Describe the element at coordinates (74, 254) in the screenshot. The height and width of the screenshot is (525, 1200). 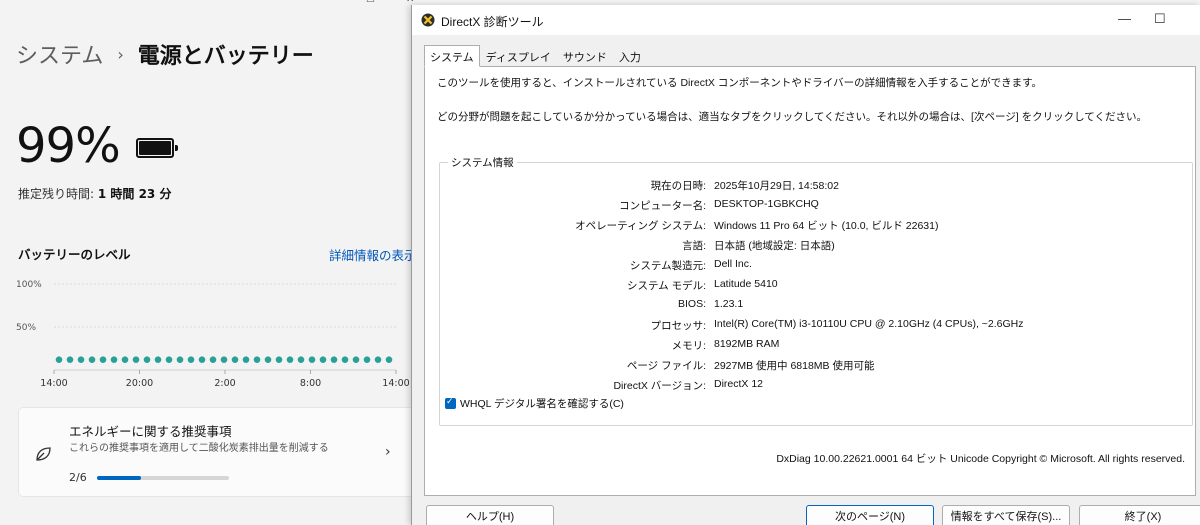
I see `battery-level-heading: バッテリーのレベル` at that location.